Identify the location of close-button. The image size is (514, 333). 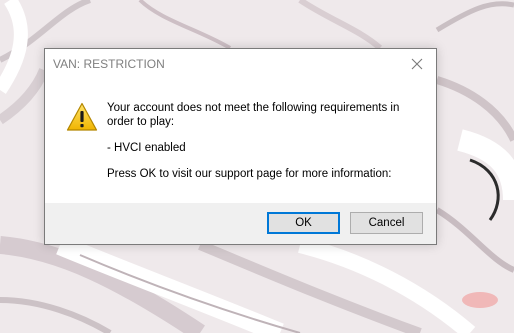
(417, 64).